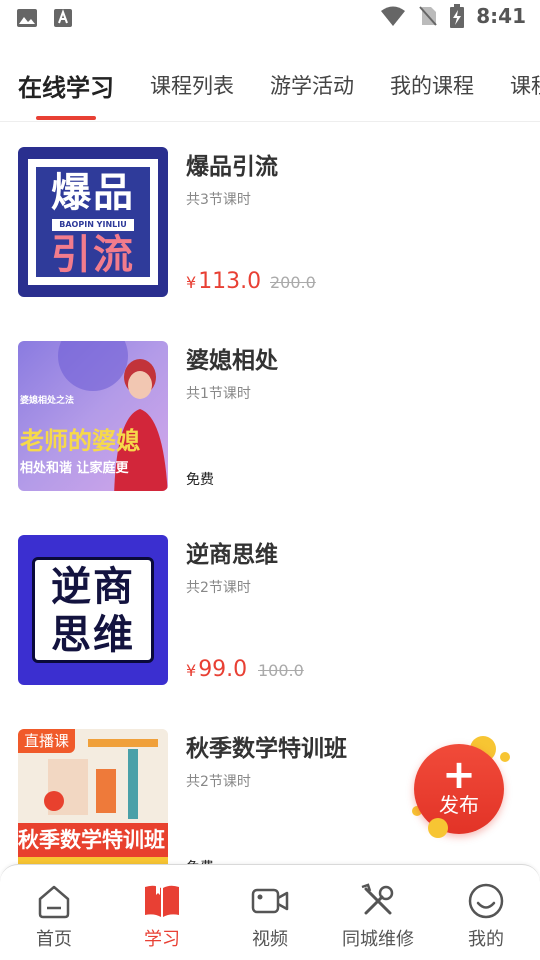 The height and width of the screenshot is (960, 540). I want to click on wifi-icon, so click(393, 16).